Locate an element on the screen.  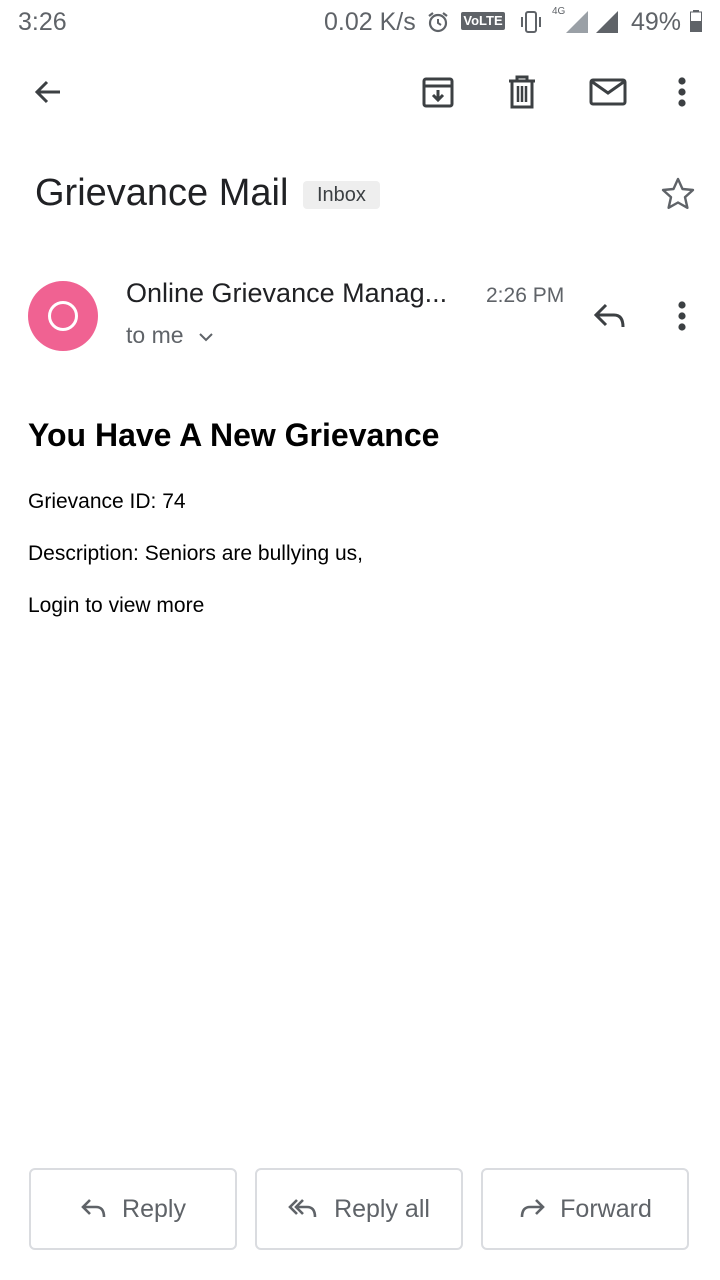
avatar-initial is located at coordinates (63, 316).